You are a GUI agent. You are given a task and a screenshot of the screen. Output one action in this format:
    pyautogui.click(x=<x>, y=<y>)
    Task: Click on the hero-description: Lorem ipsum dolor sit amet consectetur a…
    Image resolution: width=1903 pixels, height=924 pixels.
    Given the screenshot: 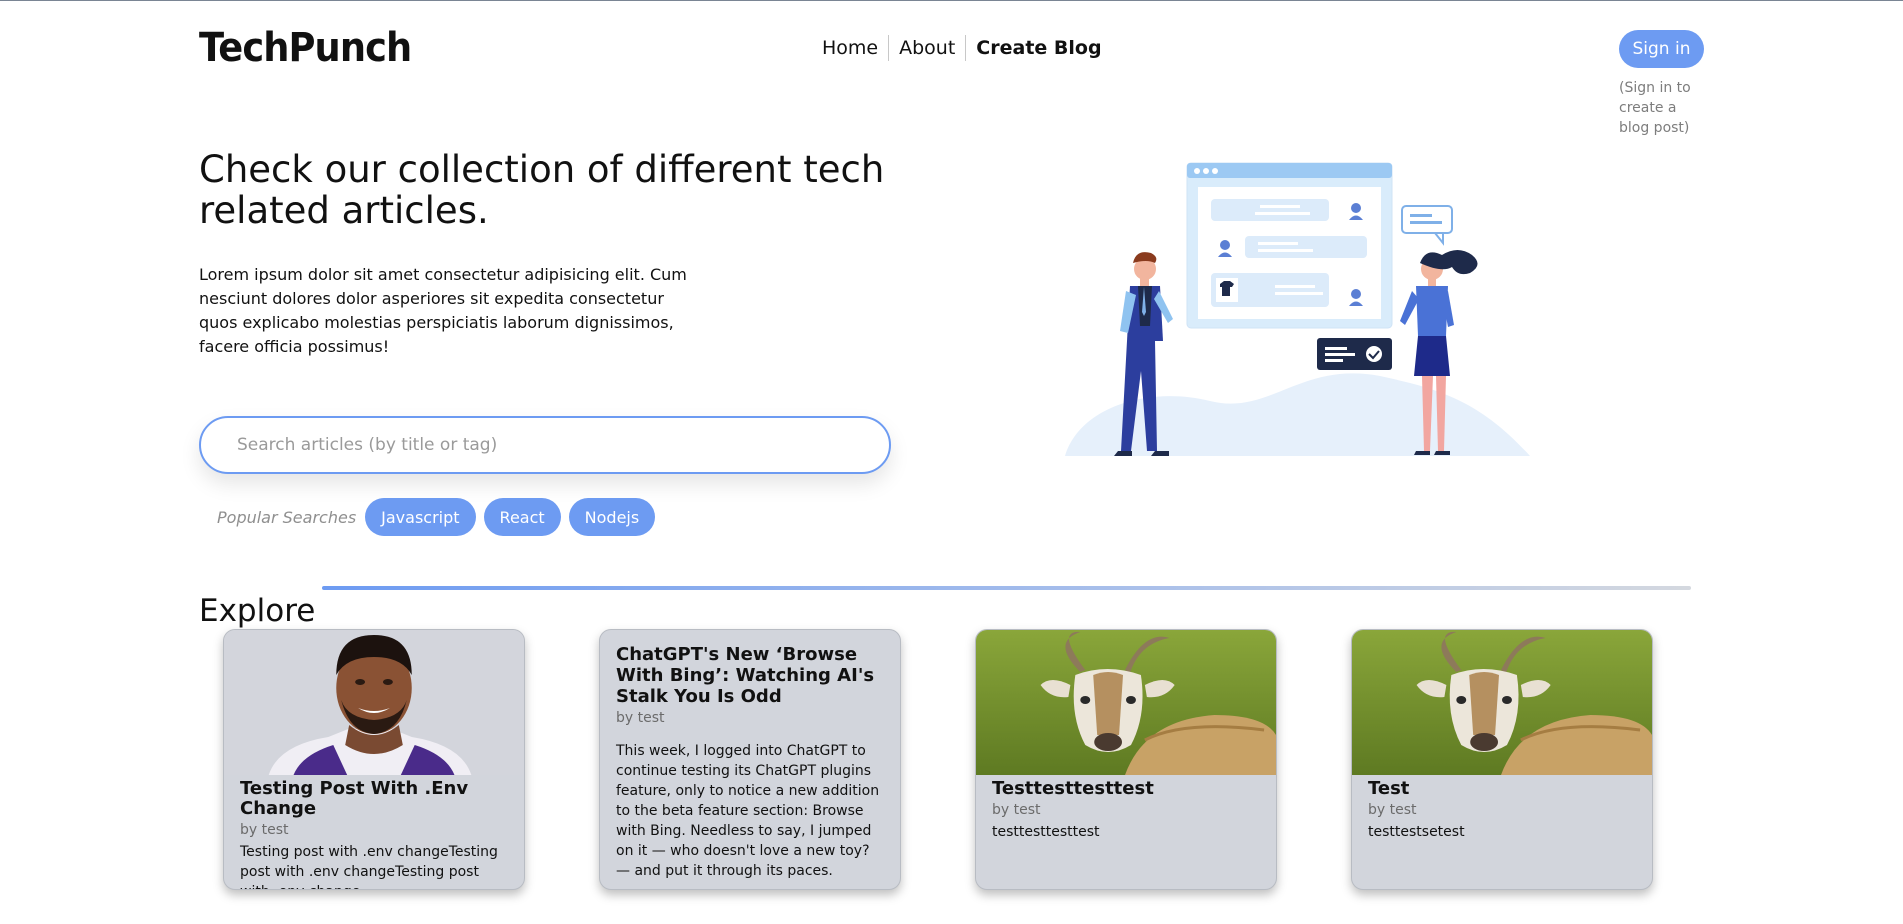 What is the action you would take?
    pyautogui.click(x=443, y=310)
    